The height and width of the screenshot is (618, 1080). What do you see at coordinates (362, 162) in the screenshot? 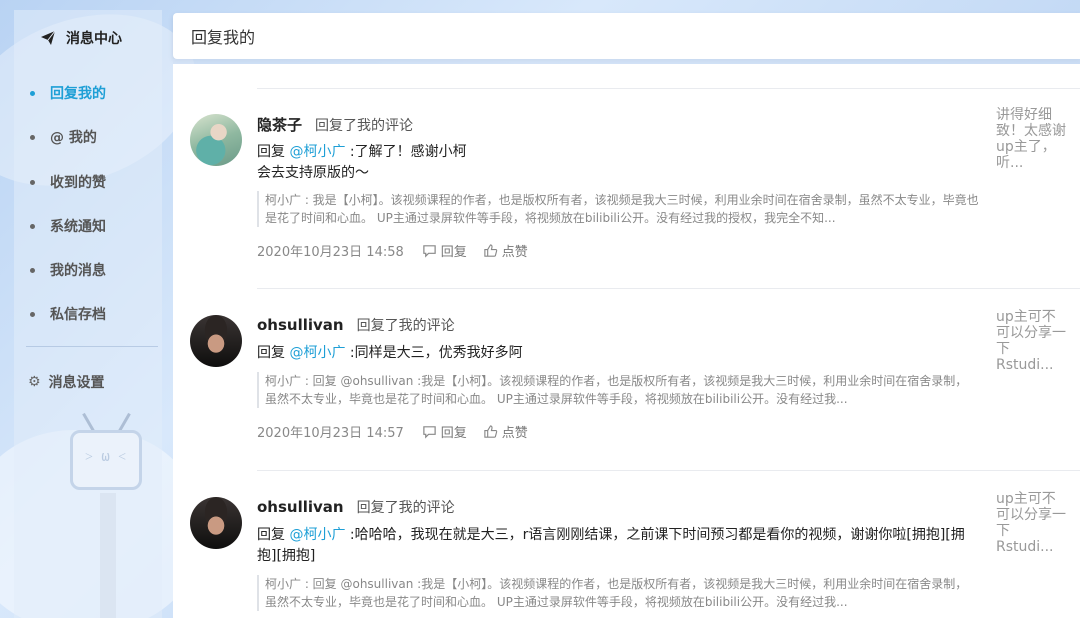
I see `reply-content: 回复 @柯小广 :了解了！感谢小柯 会去支持原版的～` at bounding box center [362, 162].